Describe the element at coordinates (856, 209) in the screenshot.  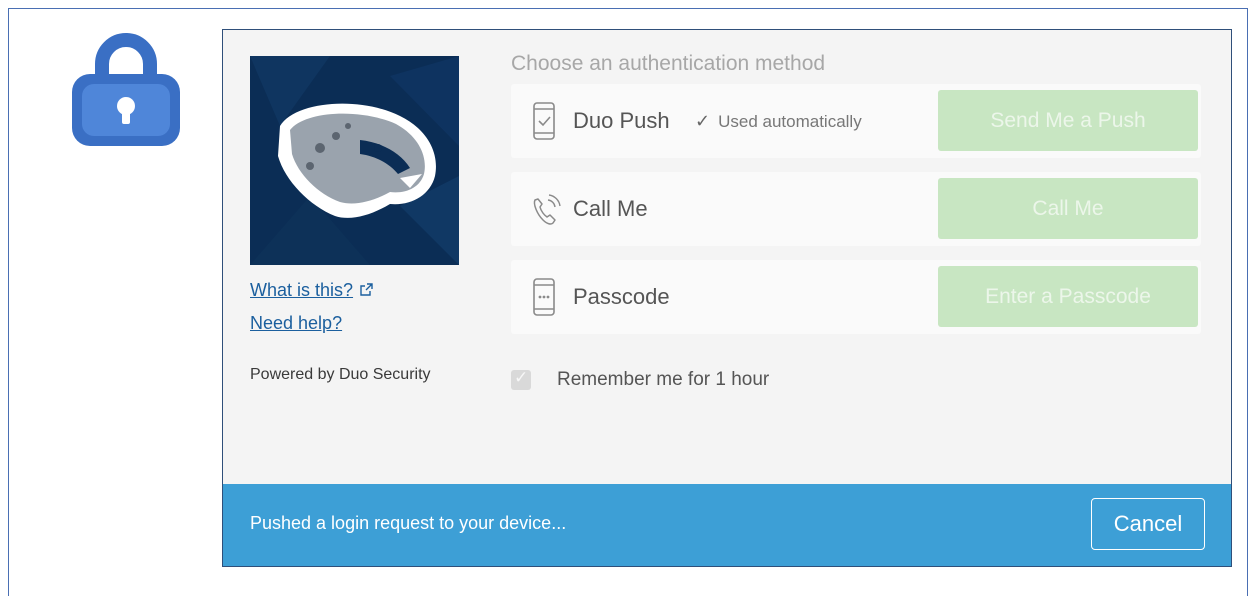
I see `method-row-call-me: Call Me Call Me` at that location.